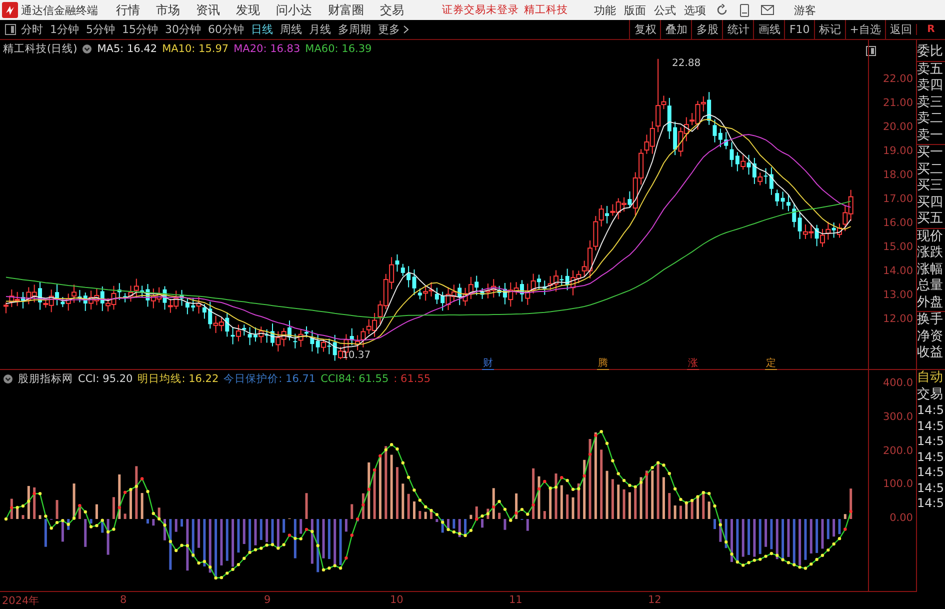  Describe the element at coordinates (706, 29) in the screenshot. I see `toolbar-button: 多股` at that location.